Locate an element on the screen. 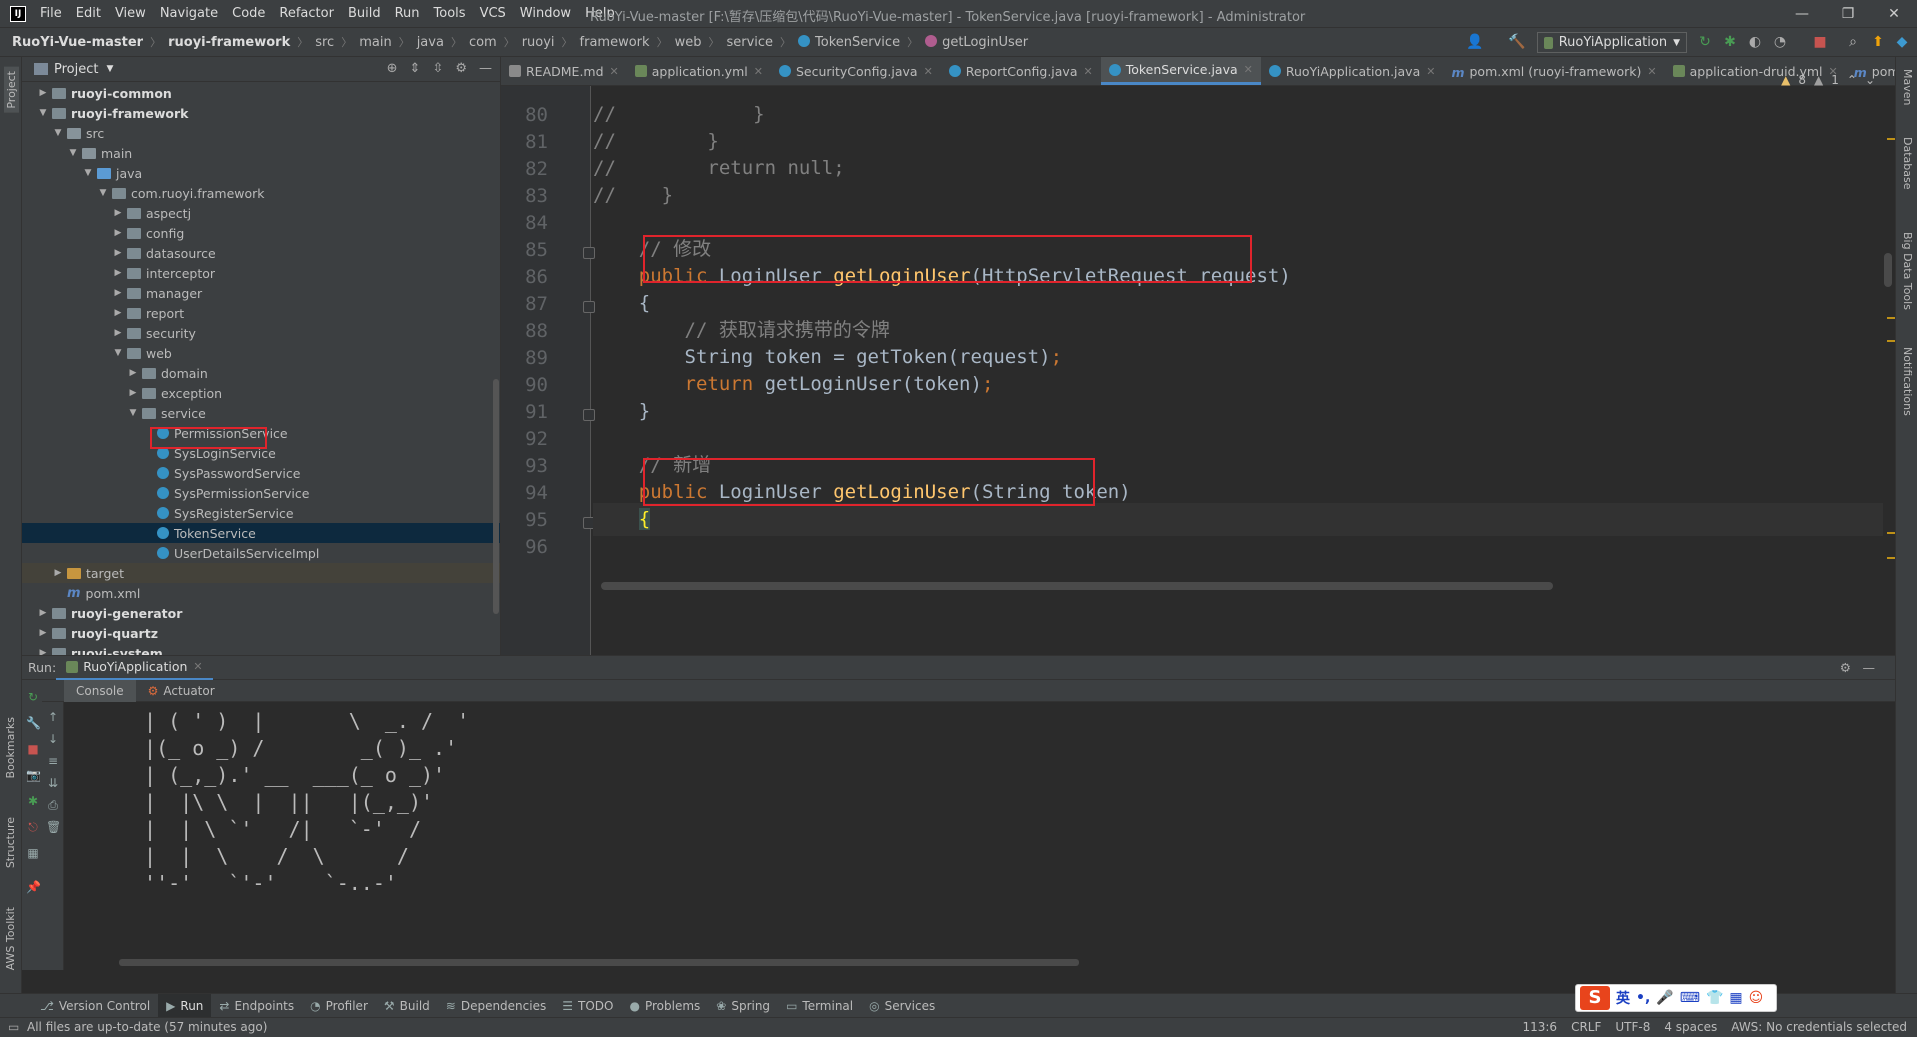 The height and width of the screenshot is (1037, 1917). tool-window-terminal: ▭ Terminal is located at coordinates (819, 1006).